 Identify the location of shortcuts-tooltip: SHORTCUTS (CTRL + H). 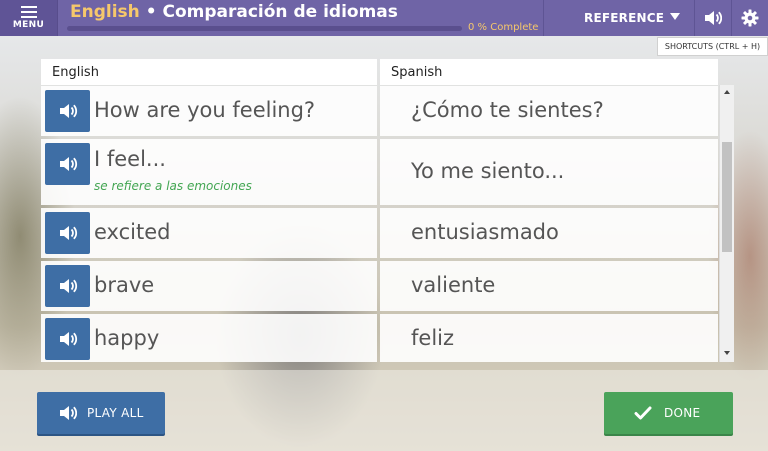
(712, 46).